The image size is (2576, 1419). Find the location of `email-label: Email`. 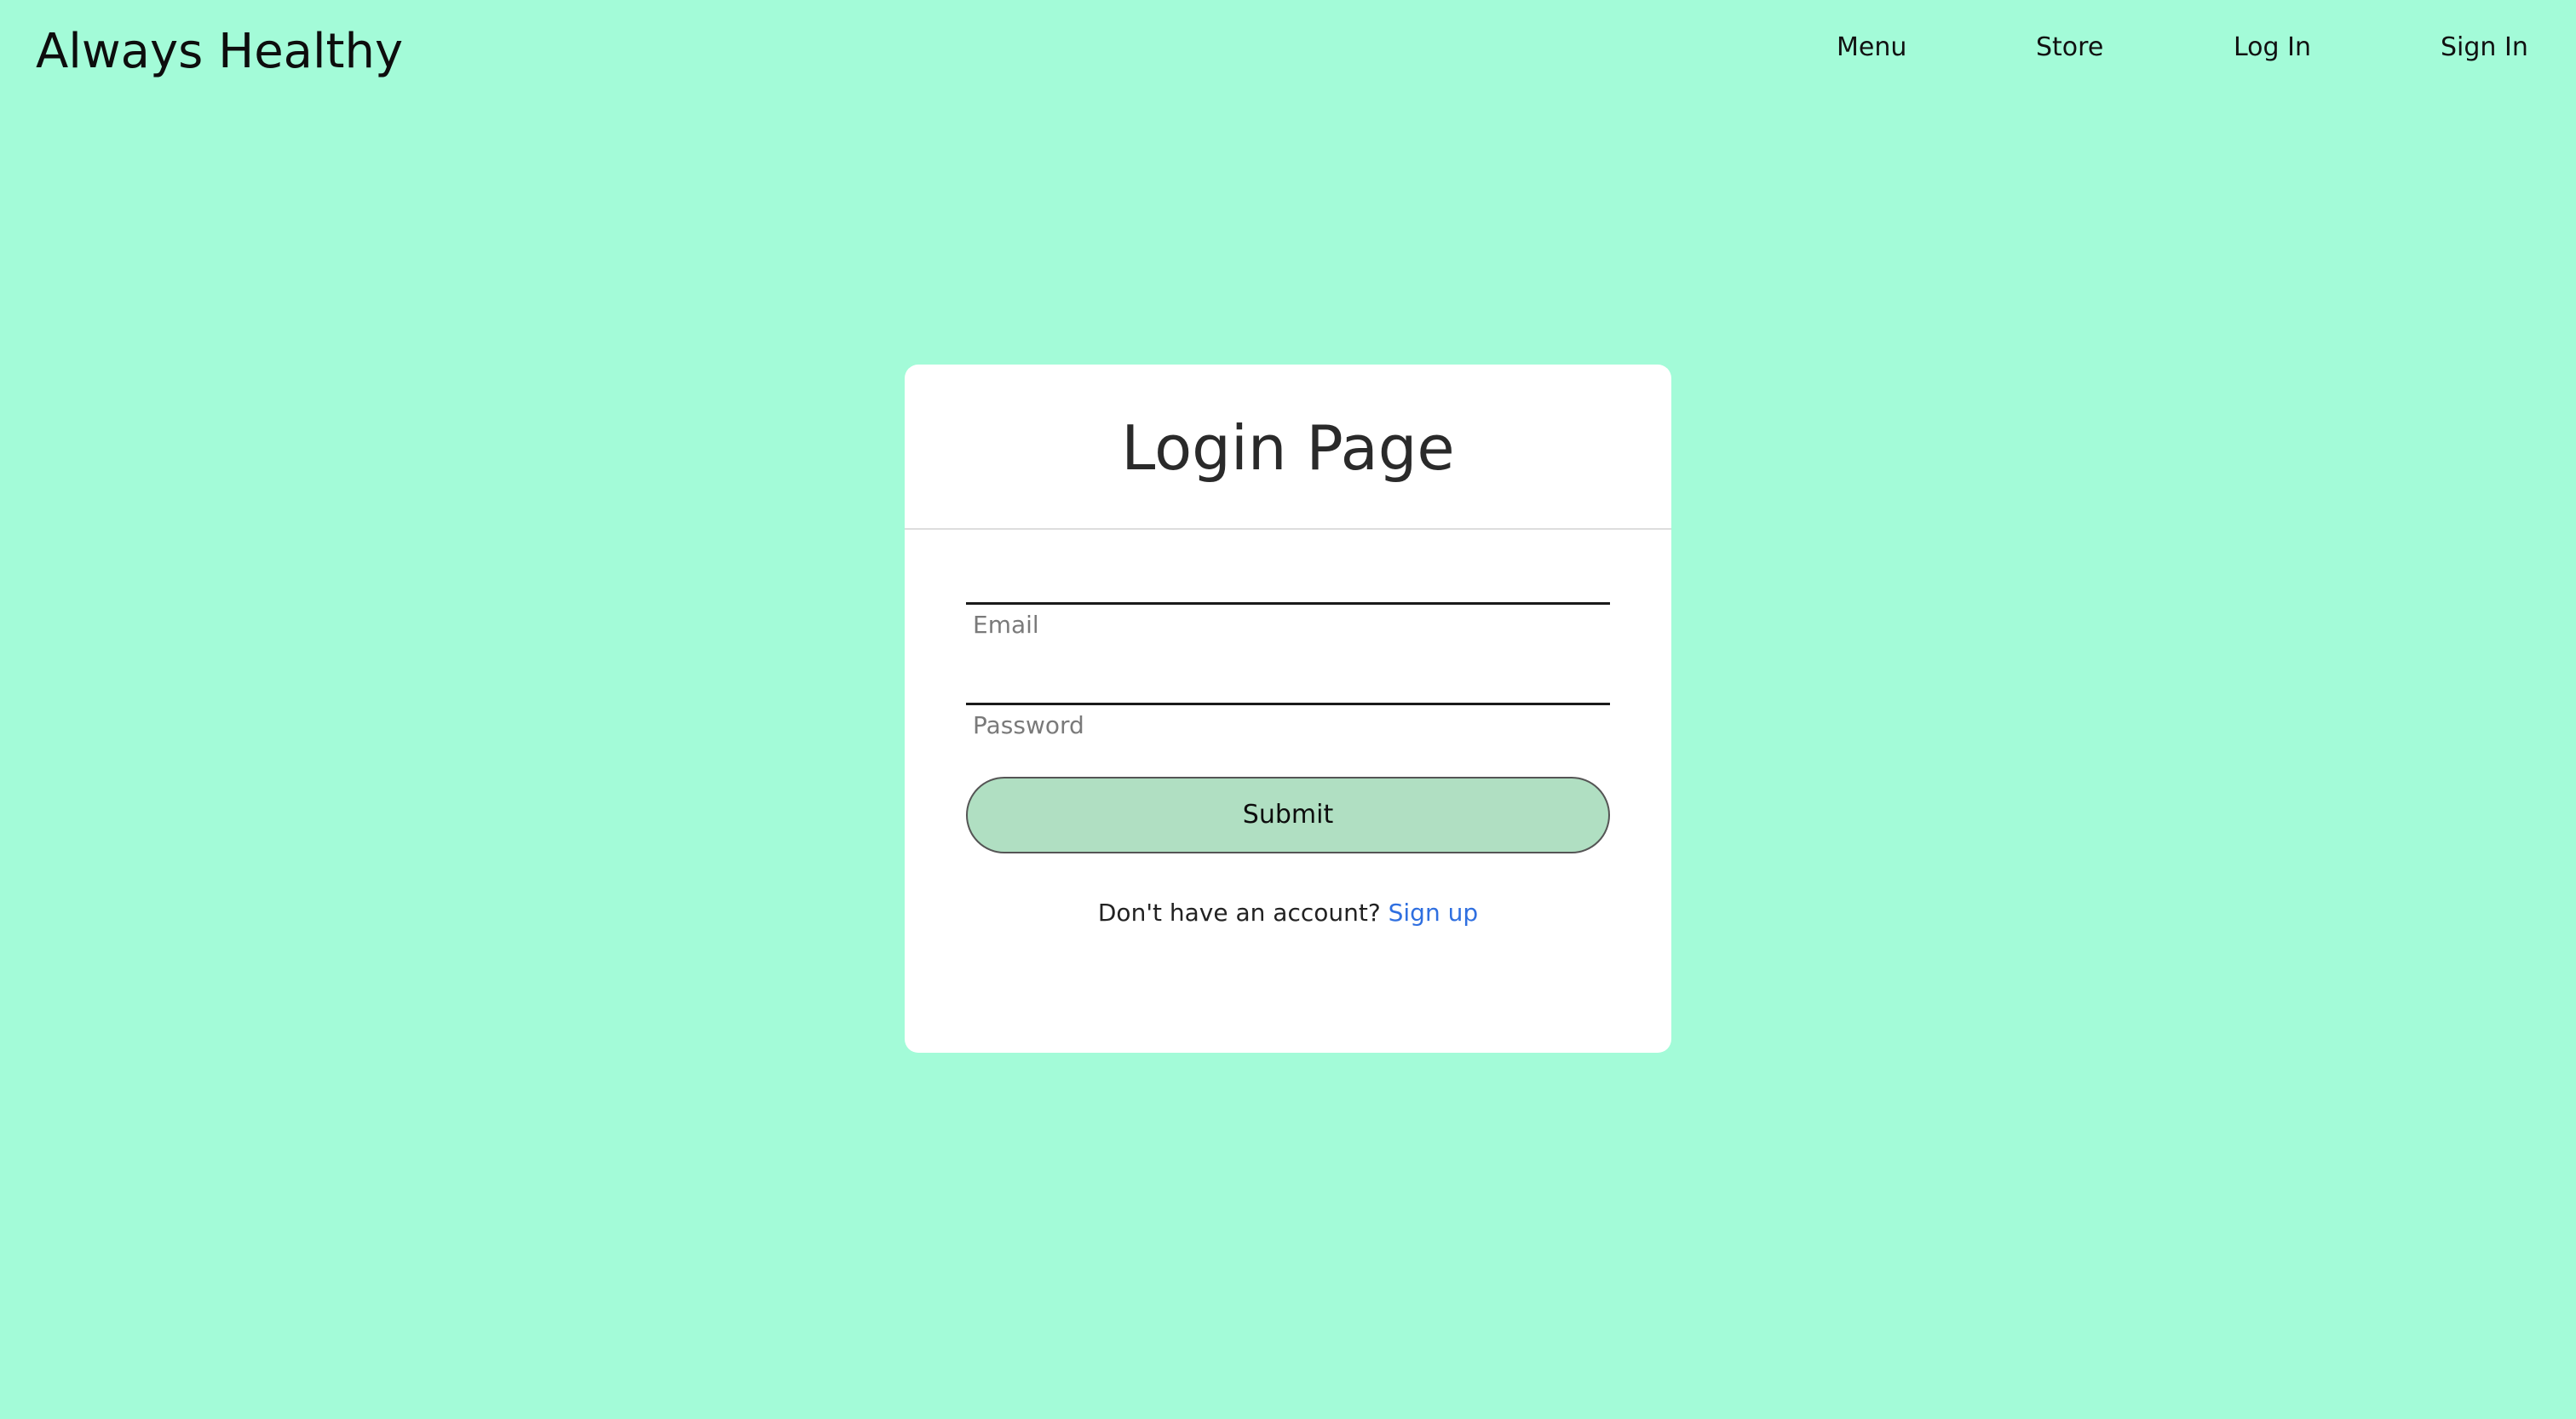

email-label: Email is located at coordinates (1006, 625).